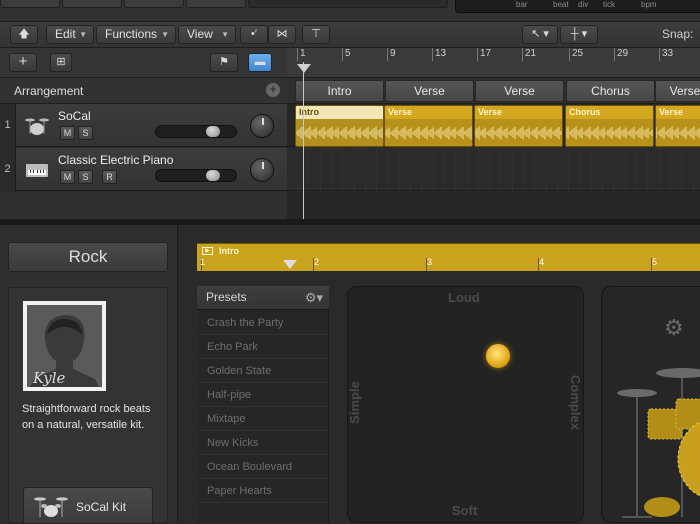 This screenshot has height=524, width=700. I want to click on functions-menu: Functions ▼, so click(136, 34).